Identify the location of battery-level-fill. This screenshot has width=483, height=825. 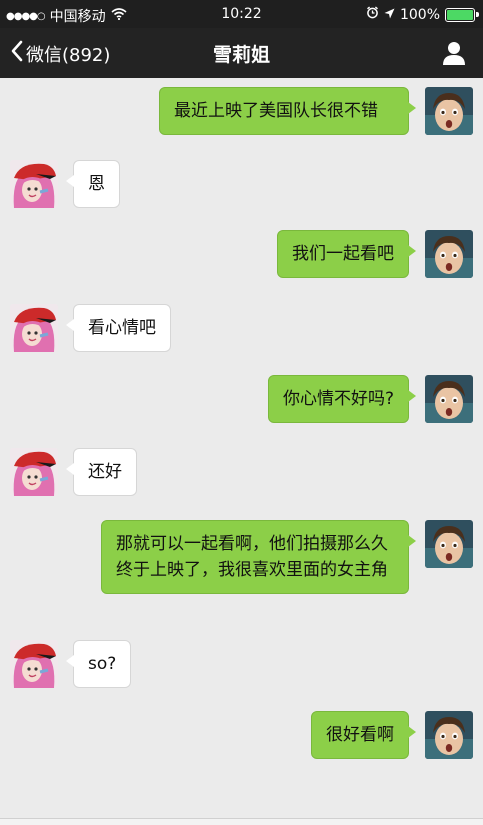
(460, 14).